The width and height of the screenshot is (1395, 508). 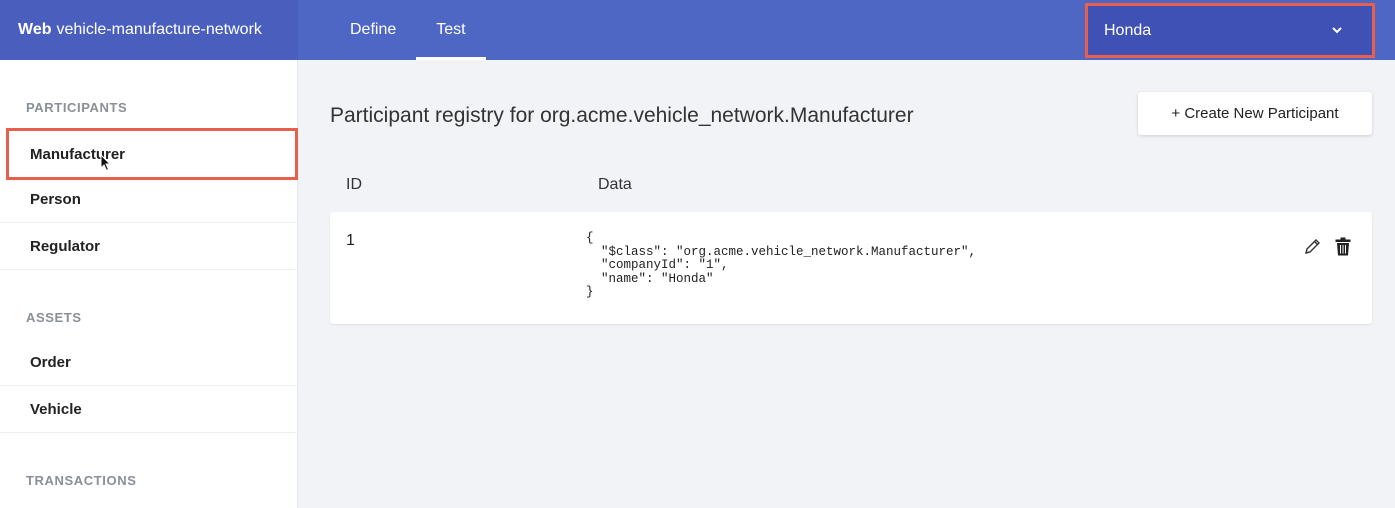 What do you see at coordinates (1313, 246) in the screenshot?
I see `pencil-icon` at bounding box center [1313, 246].